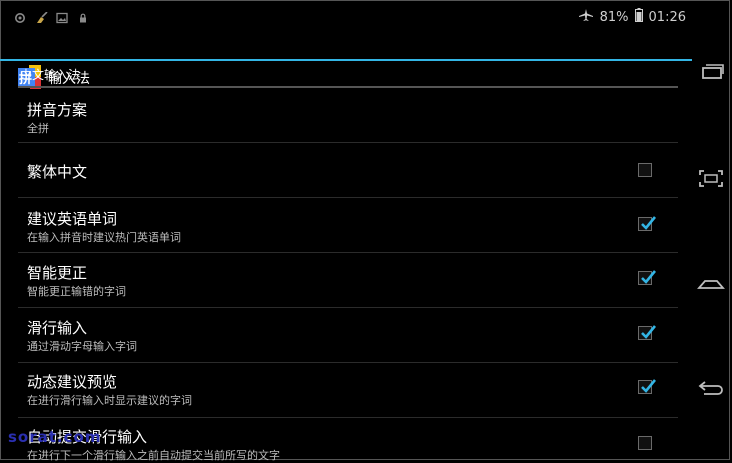 Image resolution: width=732 pixels, height=463 pixels. What do you see at coordinates (586, 17) in the screenshot?
I see `airplane-mode-icon` at bounding box center [586, 17].